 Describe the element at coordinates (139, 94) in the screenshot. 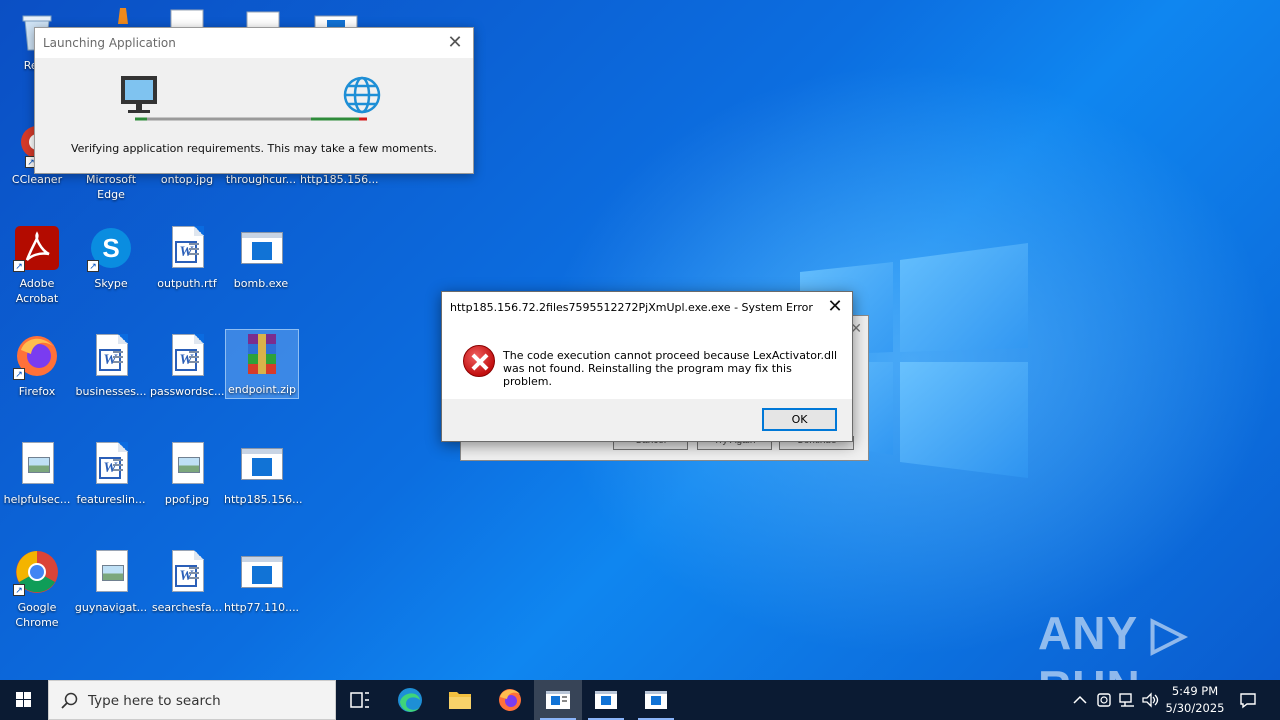

I see `computer-icon` at that location.